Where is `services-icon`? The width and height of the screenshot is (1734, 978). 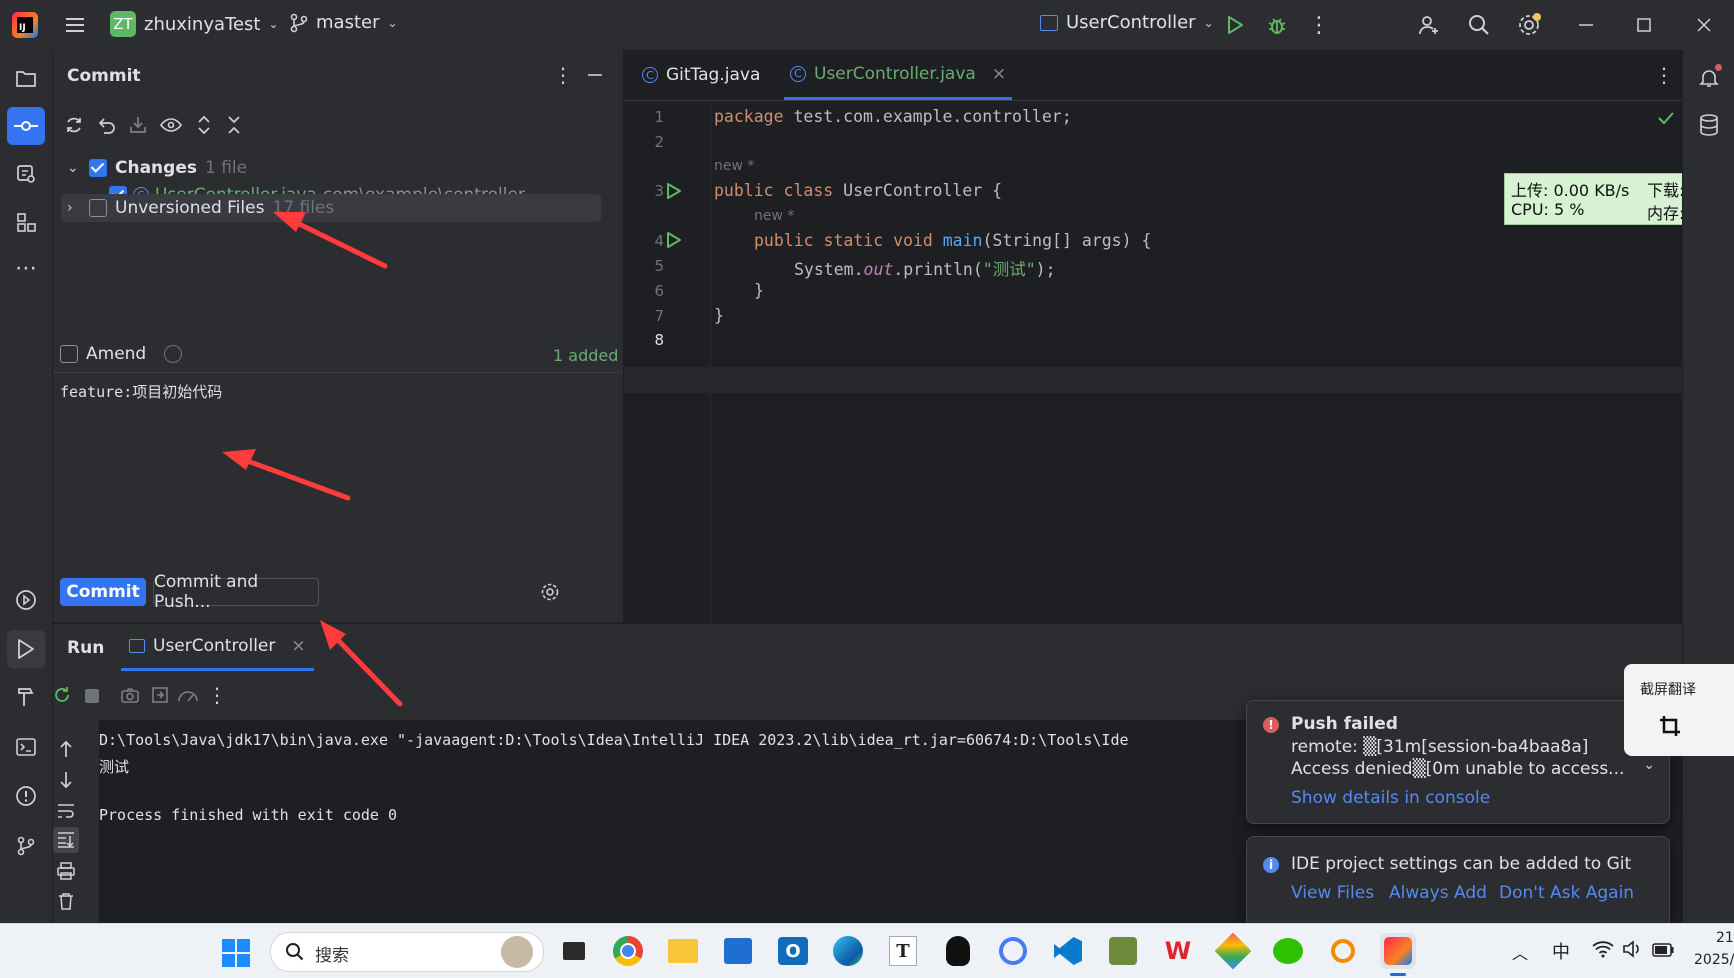
services-icon is located at coordinates (26, 600).